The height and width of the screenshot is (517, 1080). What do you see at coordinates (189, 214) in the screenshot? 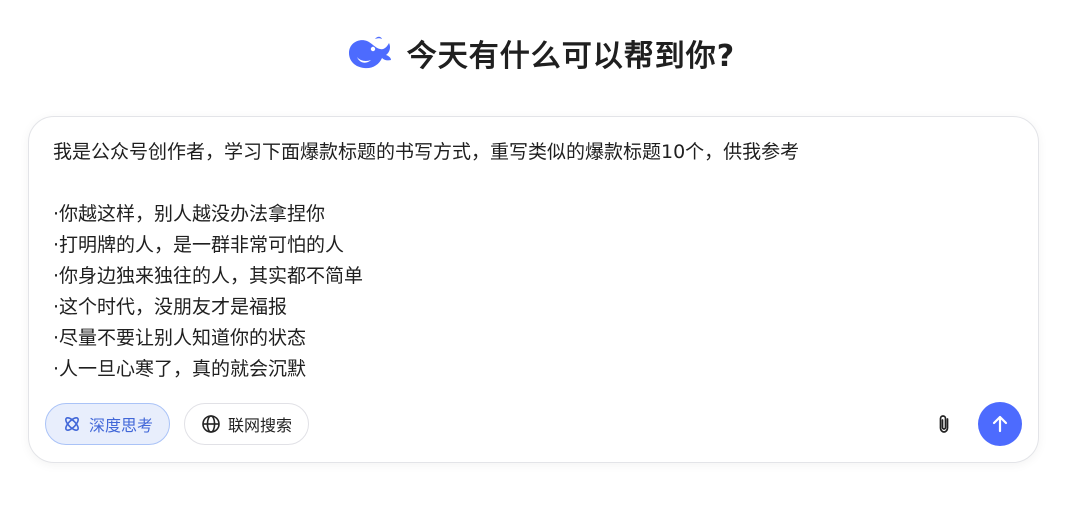
I see `prompt-line: ·你越这样，别人越没办法拿捏你` at bounding box center [189, 214].